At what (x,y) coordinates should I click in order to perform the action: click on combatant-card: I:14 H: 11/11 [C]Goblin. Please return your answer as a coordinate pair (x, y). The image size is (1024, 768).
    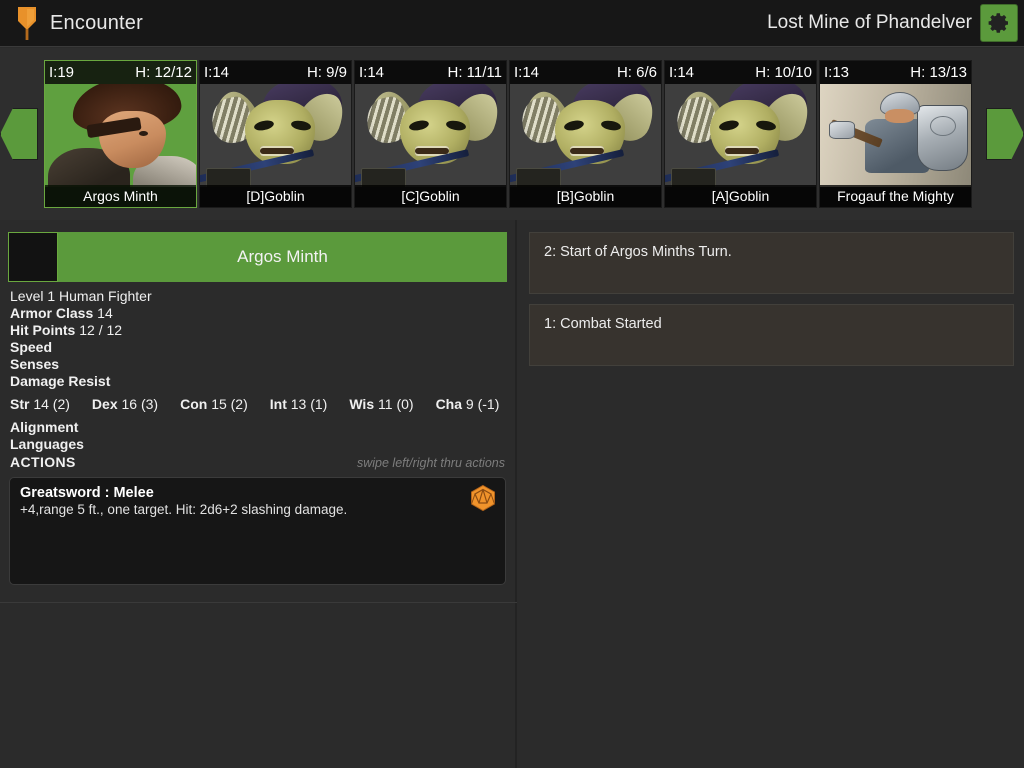
    Looking at the image, I should click on (430, 134).